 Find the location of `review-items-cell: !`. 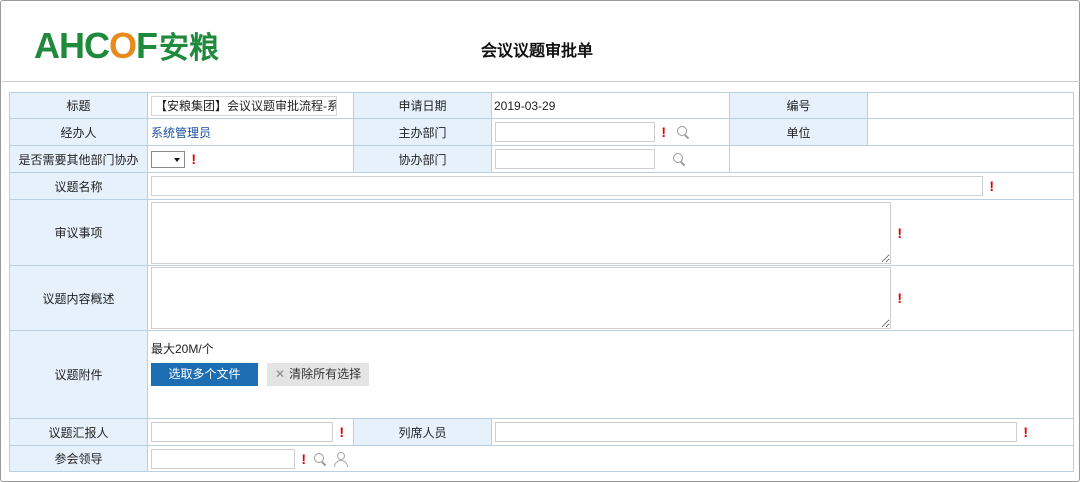

review-items-cell: ! is located at coordinates (610, 232).